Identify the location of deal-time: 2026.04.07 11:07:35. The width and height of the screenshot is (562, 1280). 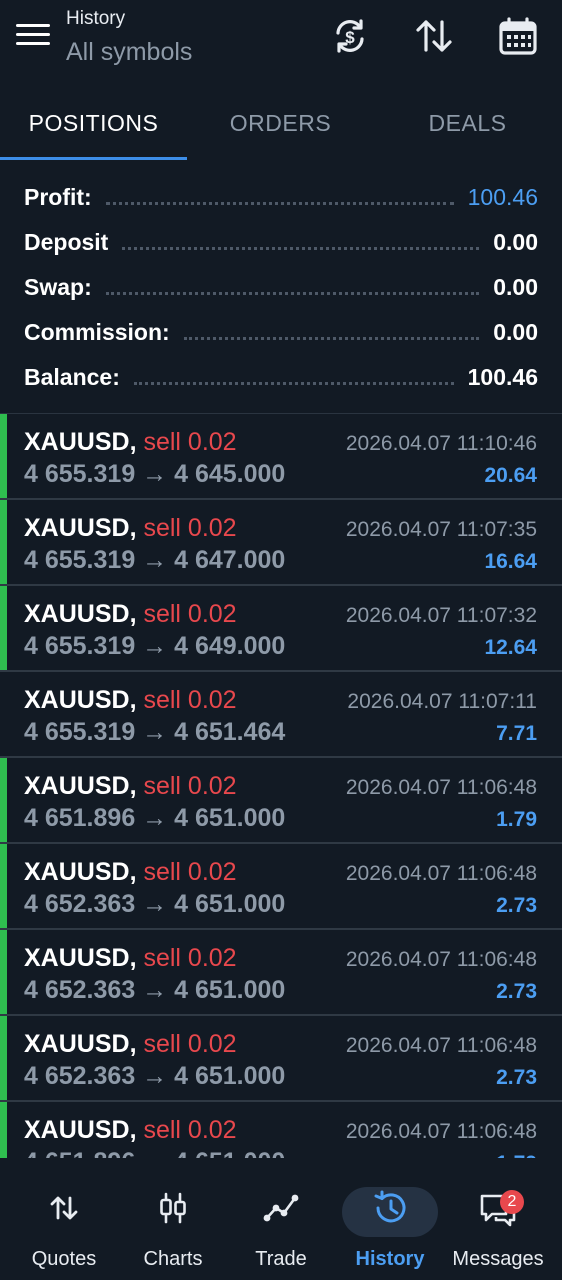
(441, 529).